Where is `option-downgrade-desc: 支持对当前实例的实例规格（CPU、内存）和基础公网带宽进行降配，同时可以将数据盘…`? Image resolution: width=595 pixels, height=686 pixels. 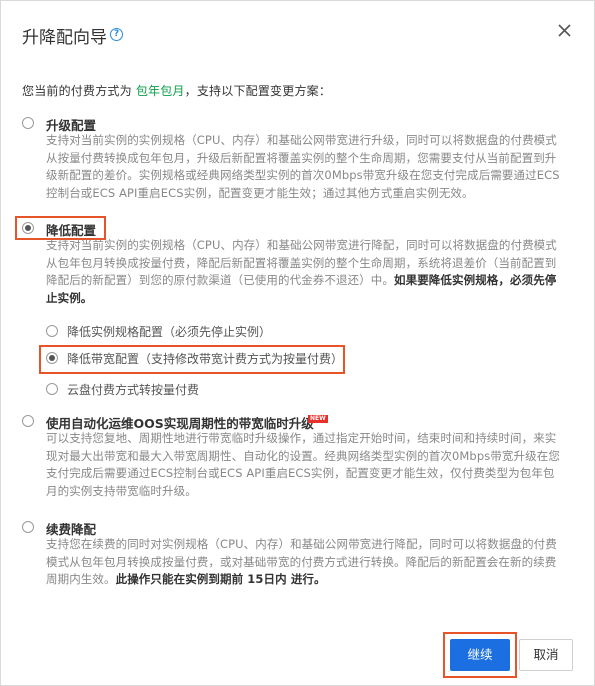
option-downgrade-desc: 支持对当前实例的实例规格（CPU、内存）和基础公网带宽进行降配，同时可以将数据盘… is located at coordinates (306, 273).